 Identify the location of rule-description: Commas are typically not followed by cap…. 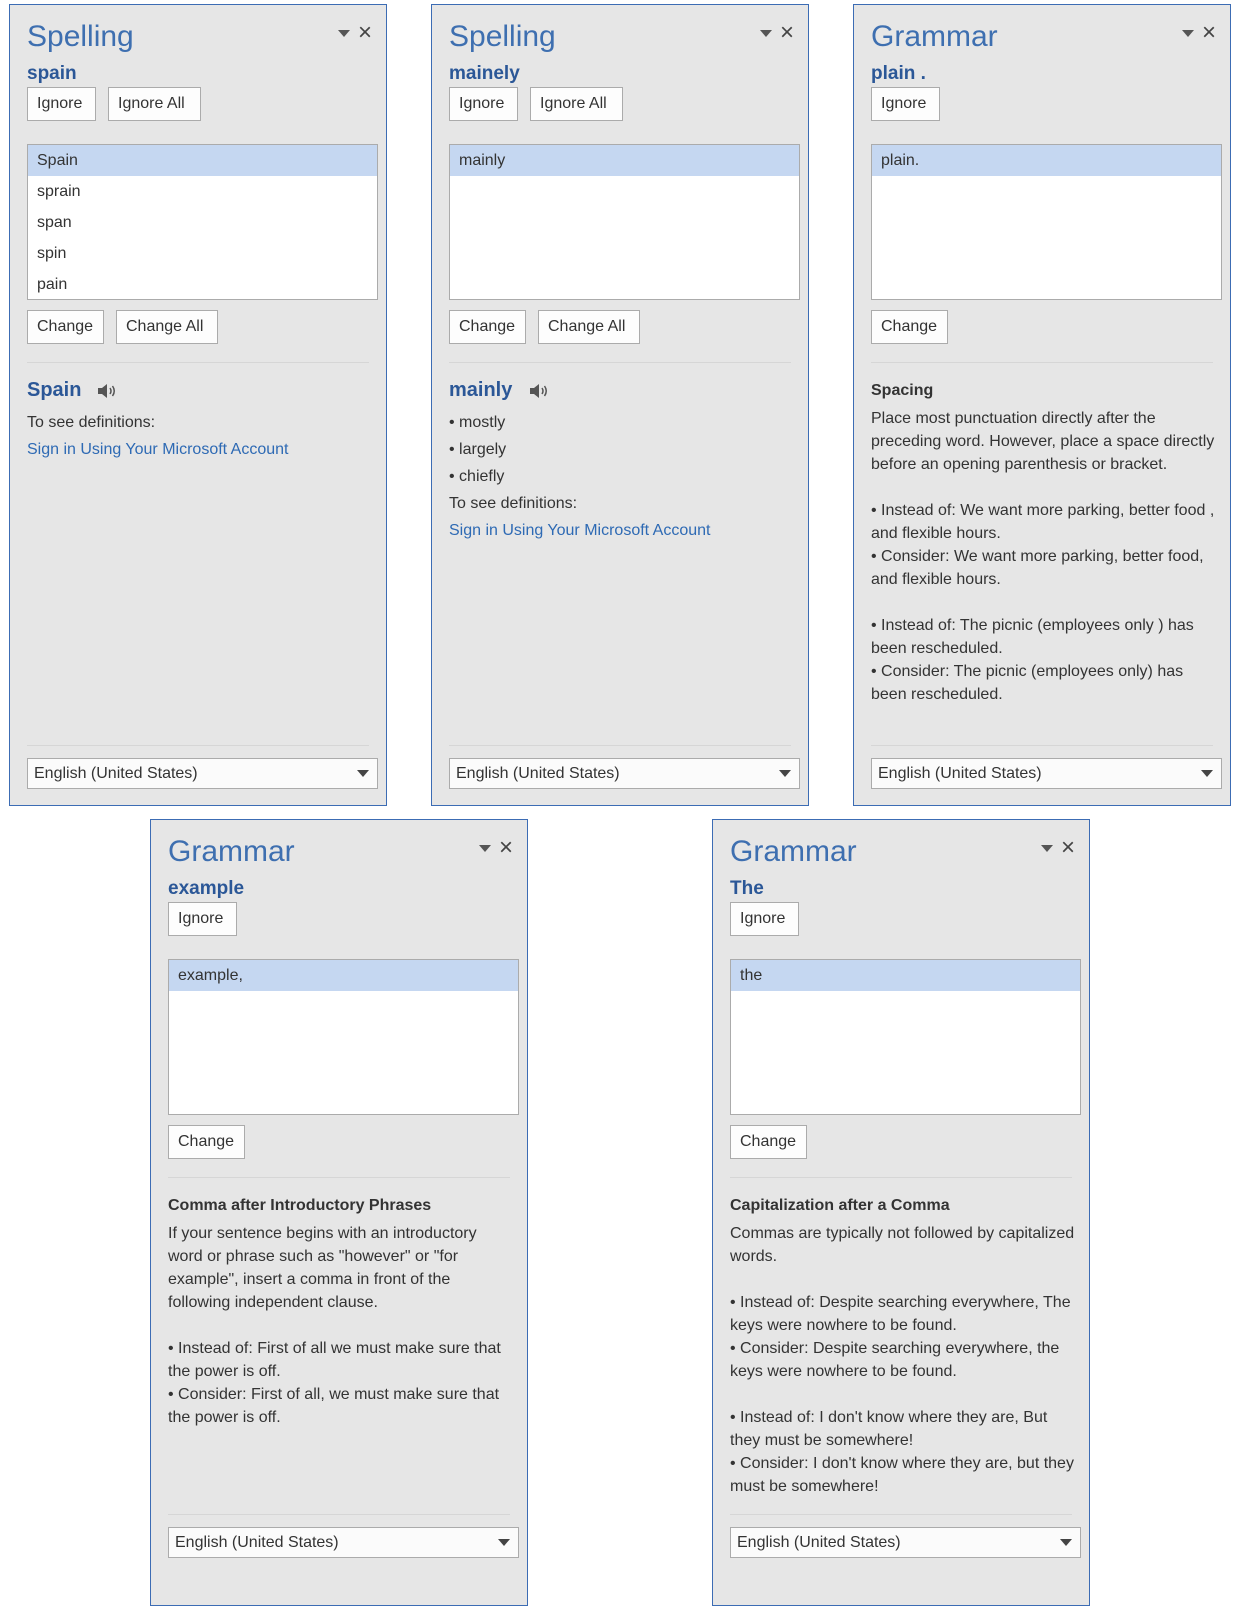
(902, 1245).